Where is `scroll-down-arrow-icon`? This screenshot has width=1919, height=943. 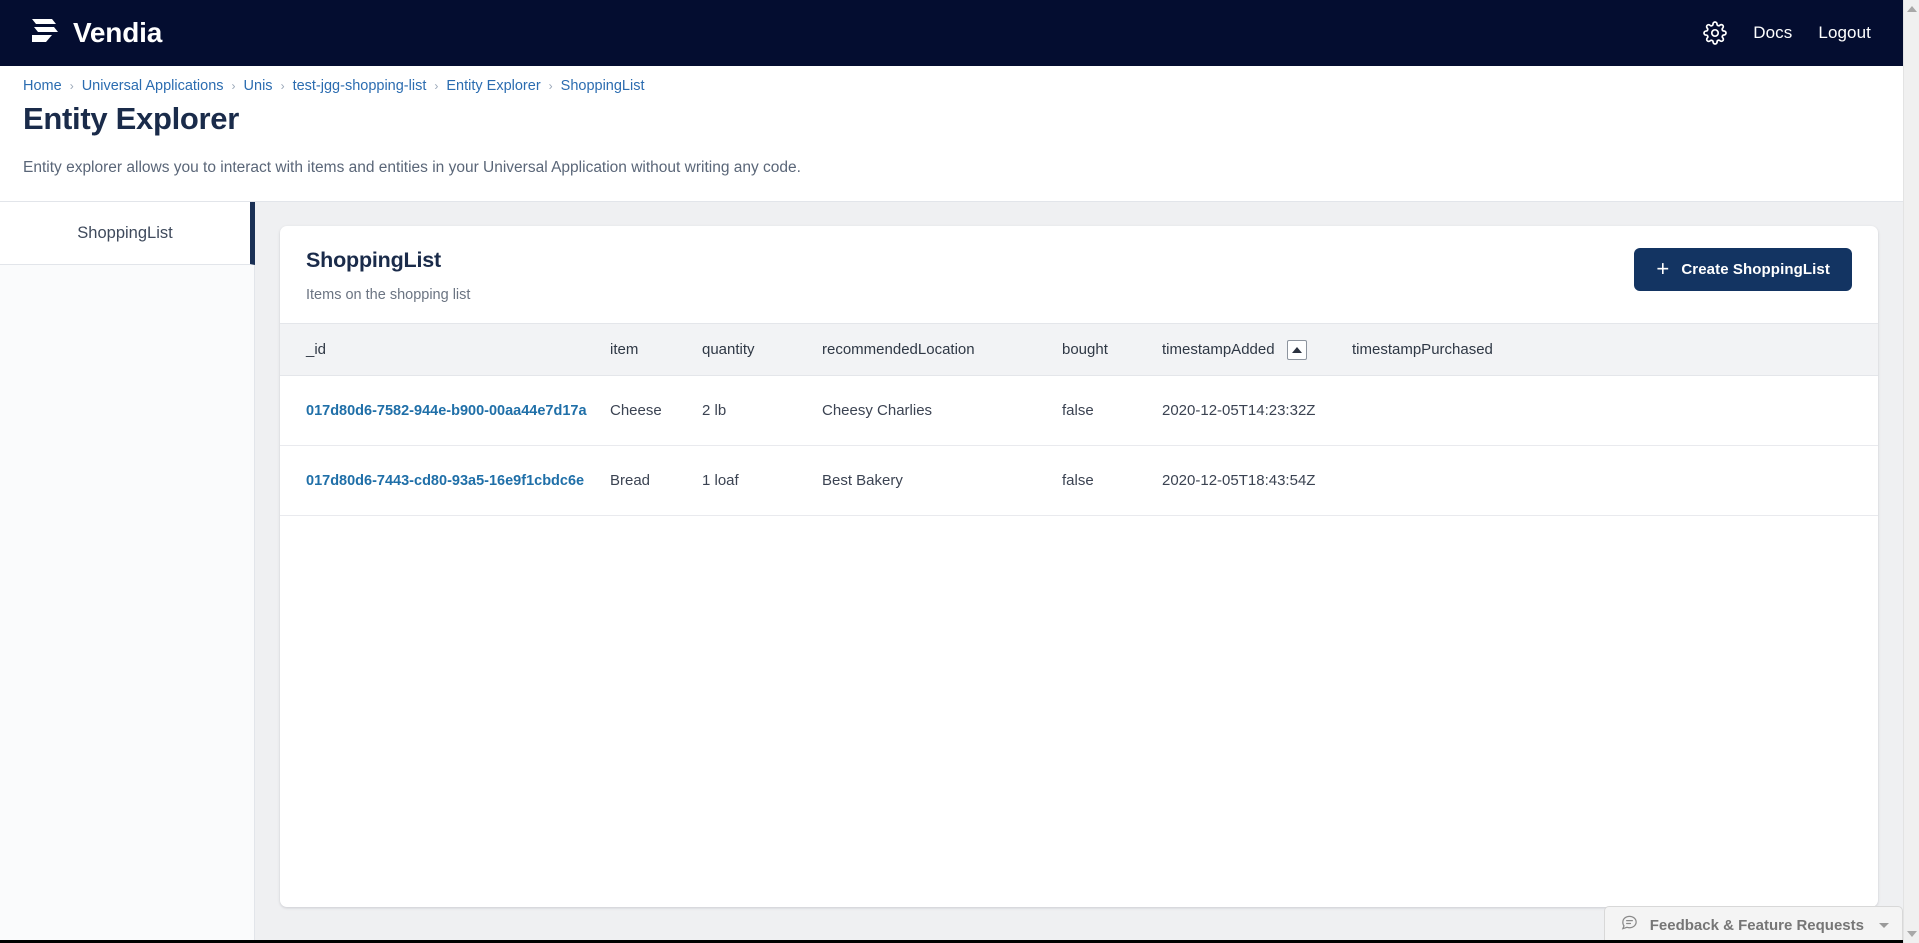
scroll-down-arrow-icon is located at coordinates (1911, 934).